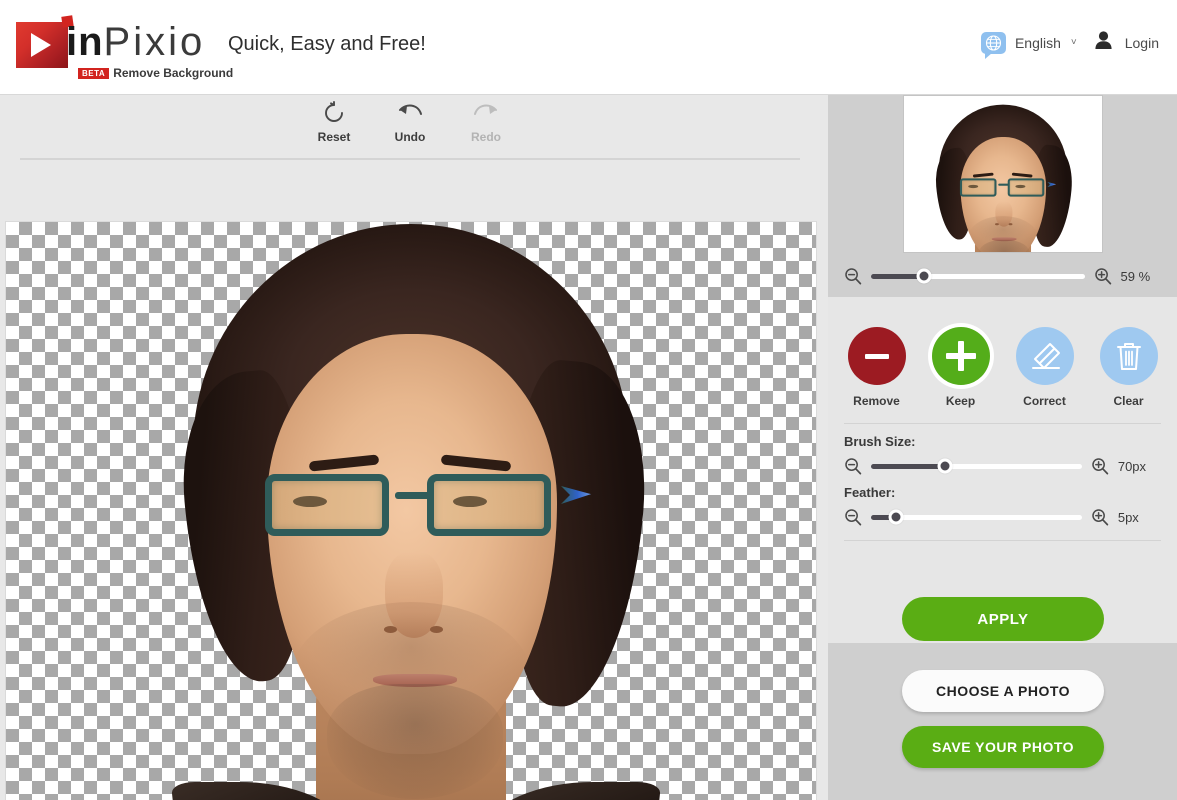  Describe the element at coordinates (327, 505) in the screenshot. I see `glasses-lens-left` at that location.